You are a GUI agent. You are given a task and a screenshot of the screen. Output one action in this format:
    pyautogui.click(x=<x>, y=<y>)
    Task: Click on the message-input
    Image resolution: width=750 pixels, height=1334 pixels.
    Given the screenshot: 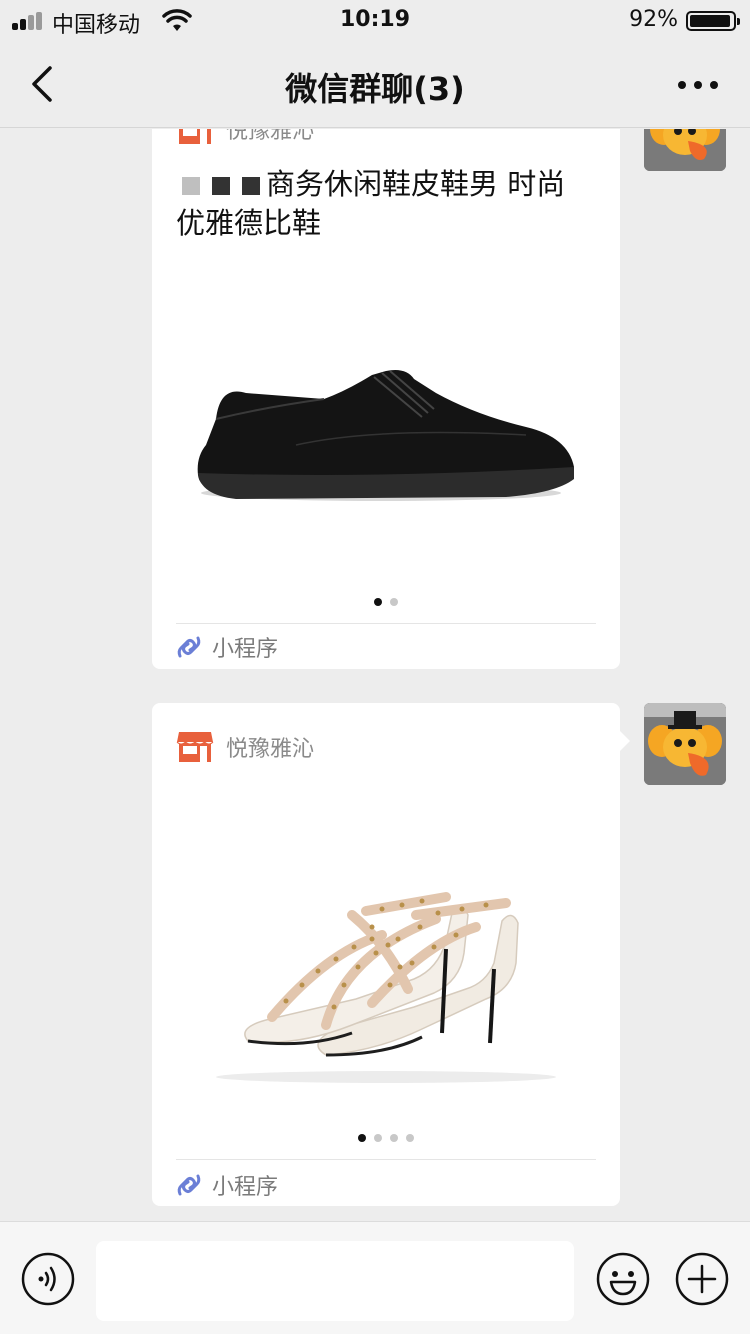 What is the action you would take?
    pyautogui.click(x=335, y=1281)
    